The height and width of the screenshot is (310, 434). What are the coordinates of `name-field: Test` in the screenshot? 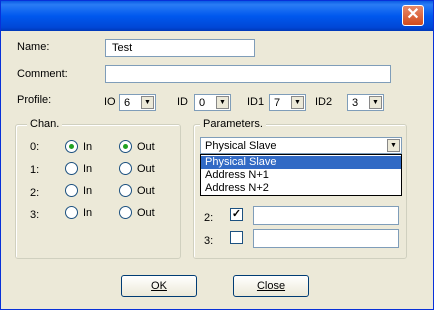 It's located at (180, 48).